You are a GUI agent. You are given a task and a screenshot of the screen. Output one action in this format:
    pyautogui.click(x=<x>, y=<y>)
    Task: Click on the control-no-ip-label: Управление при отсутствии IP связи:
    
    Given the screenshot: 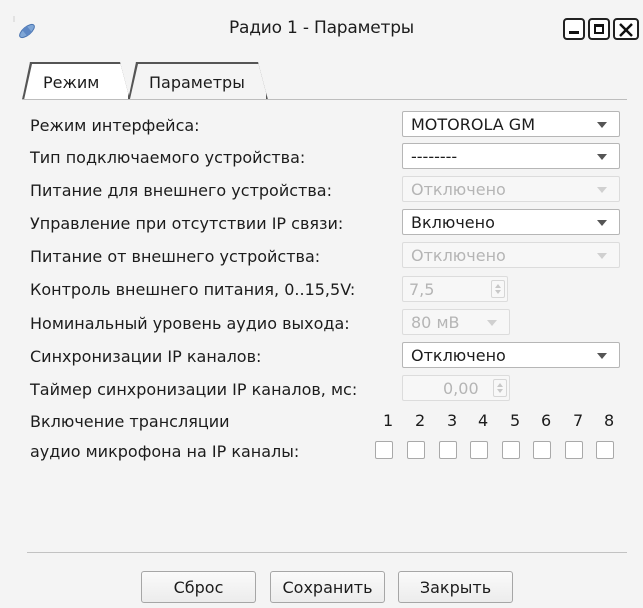 What is the action you would take?
    pyautogui.click(x=187, y=223)
    